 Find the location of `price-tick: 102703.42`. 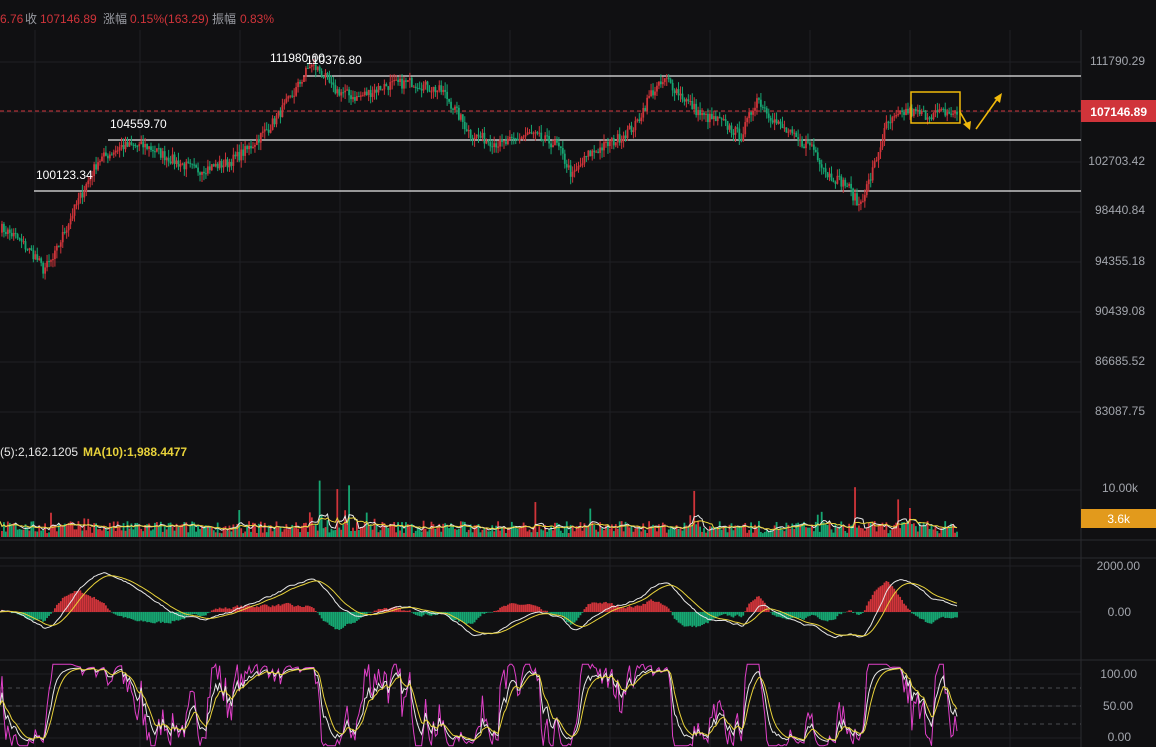

price-tick: 102703.42 is located at coordinates (1116, 161).